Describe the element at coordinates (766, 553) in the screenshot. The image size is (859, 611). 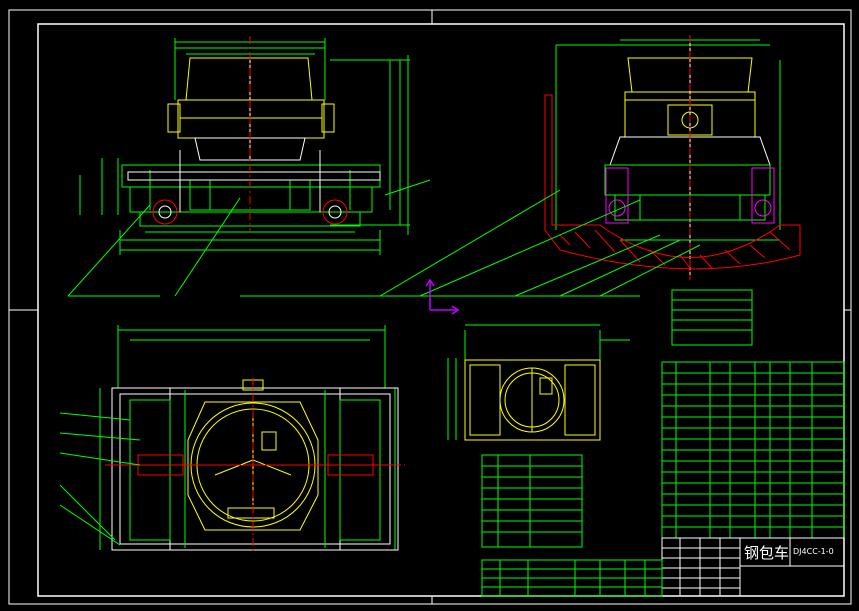
I see `part-name-label: 钢包车` at that location.